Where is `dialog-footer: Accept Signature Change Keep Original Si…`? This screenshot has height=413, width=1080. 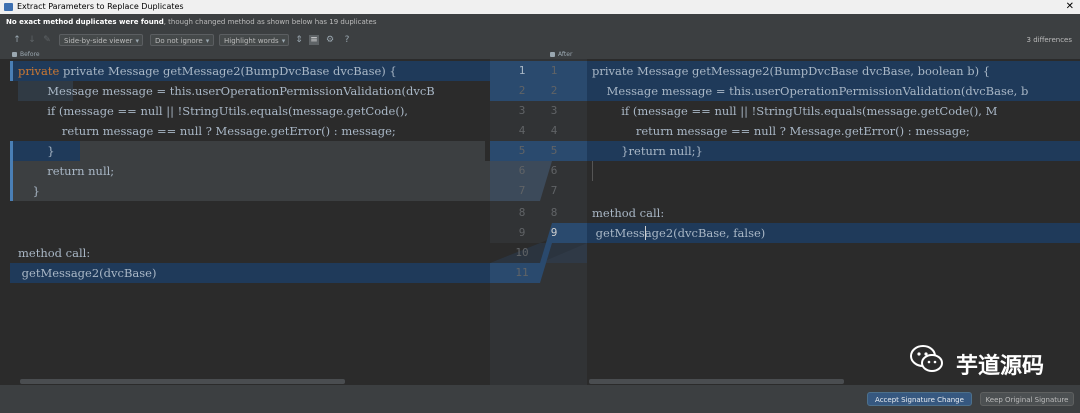 dialog-footer: Accept Signature Change Keep Original Si… is located at coordinates (540, 399).